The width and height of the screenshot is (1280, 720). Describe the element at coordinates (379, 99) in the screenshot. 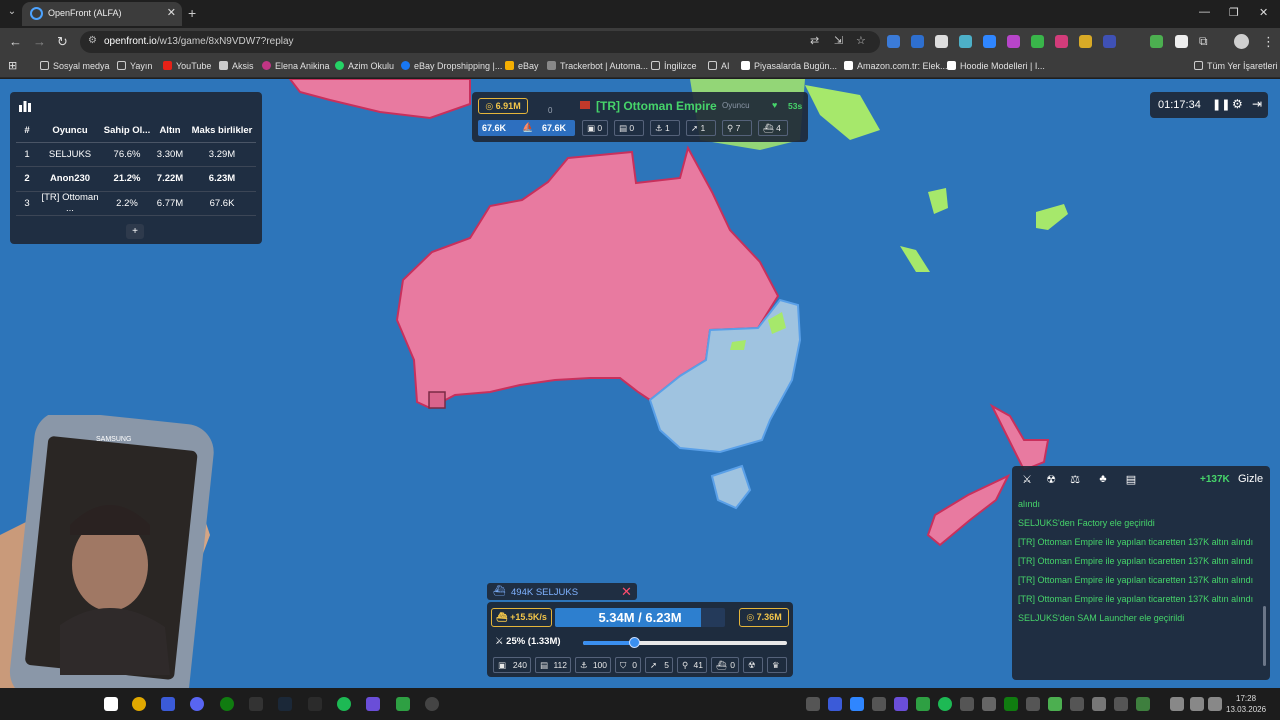

I see `enemy-territory-indonesia` at that location.